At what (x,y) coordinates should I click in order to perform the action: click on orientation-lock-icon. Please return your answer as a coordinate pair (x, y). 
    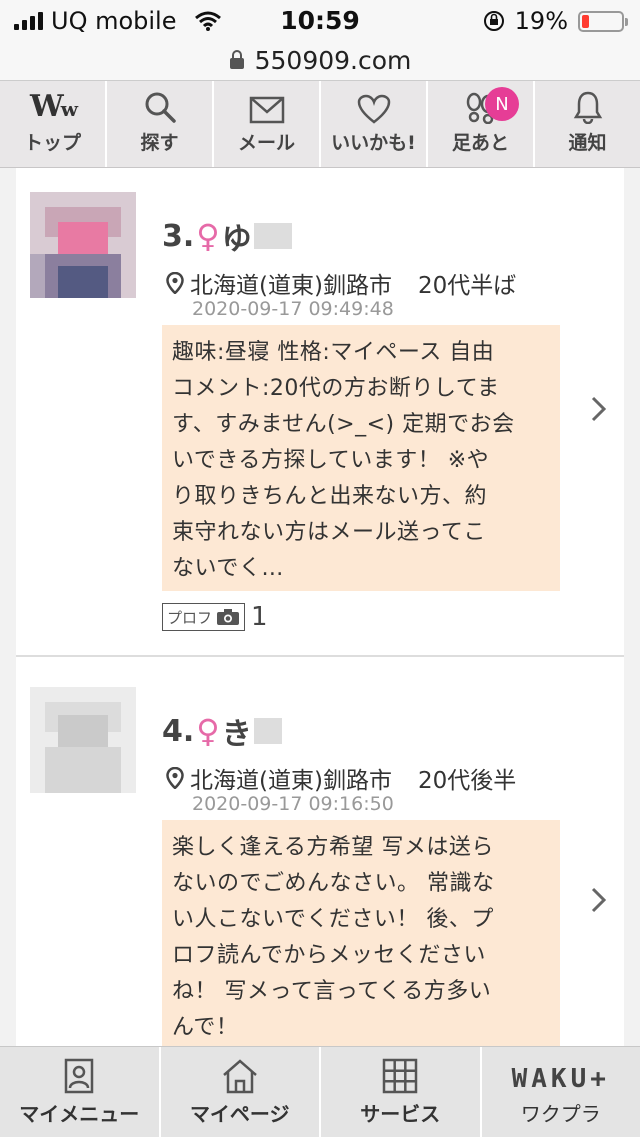
    Looking at the image, I should click on (494, 21).